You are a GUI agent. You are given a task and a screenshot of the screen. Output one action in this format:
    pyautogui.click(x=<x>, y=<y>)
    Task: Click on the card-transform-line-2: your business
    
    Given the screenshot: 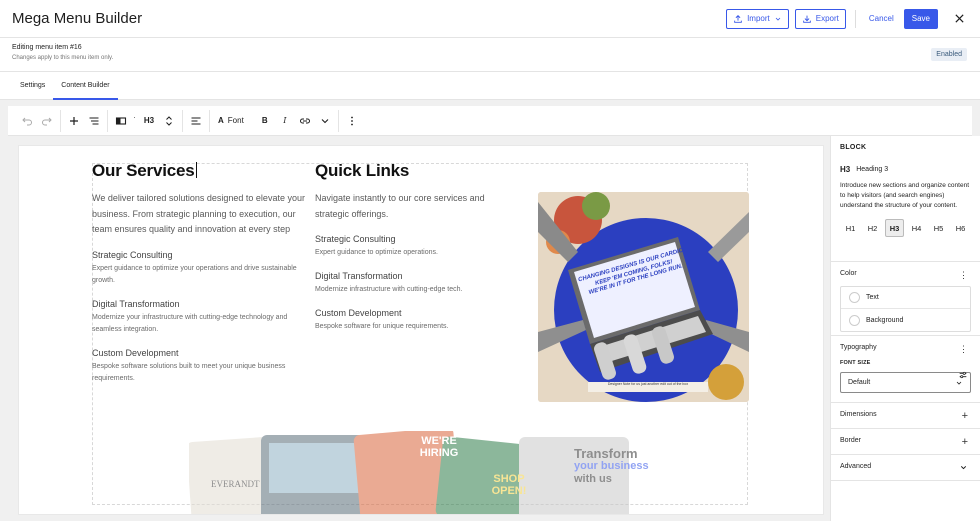 What is the action you would take?
    pyautogui.click(x=611, y=466)
    